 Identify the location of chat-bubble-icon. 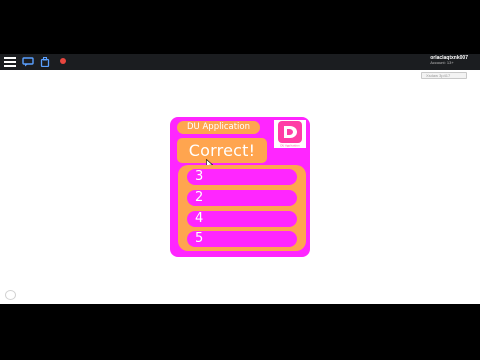
(10, 295).